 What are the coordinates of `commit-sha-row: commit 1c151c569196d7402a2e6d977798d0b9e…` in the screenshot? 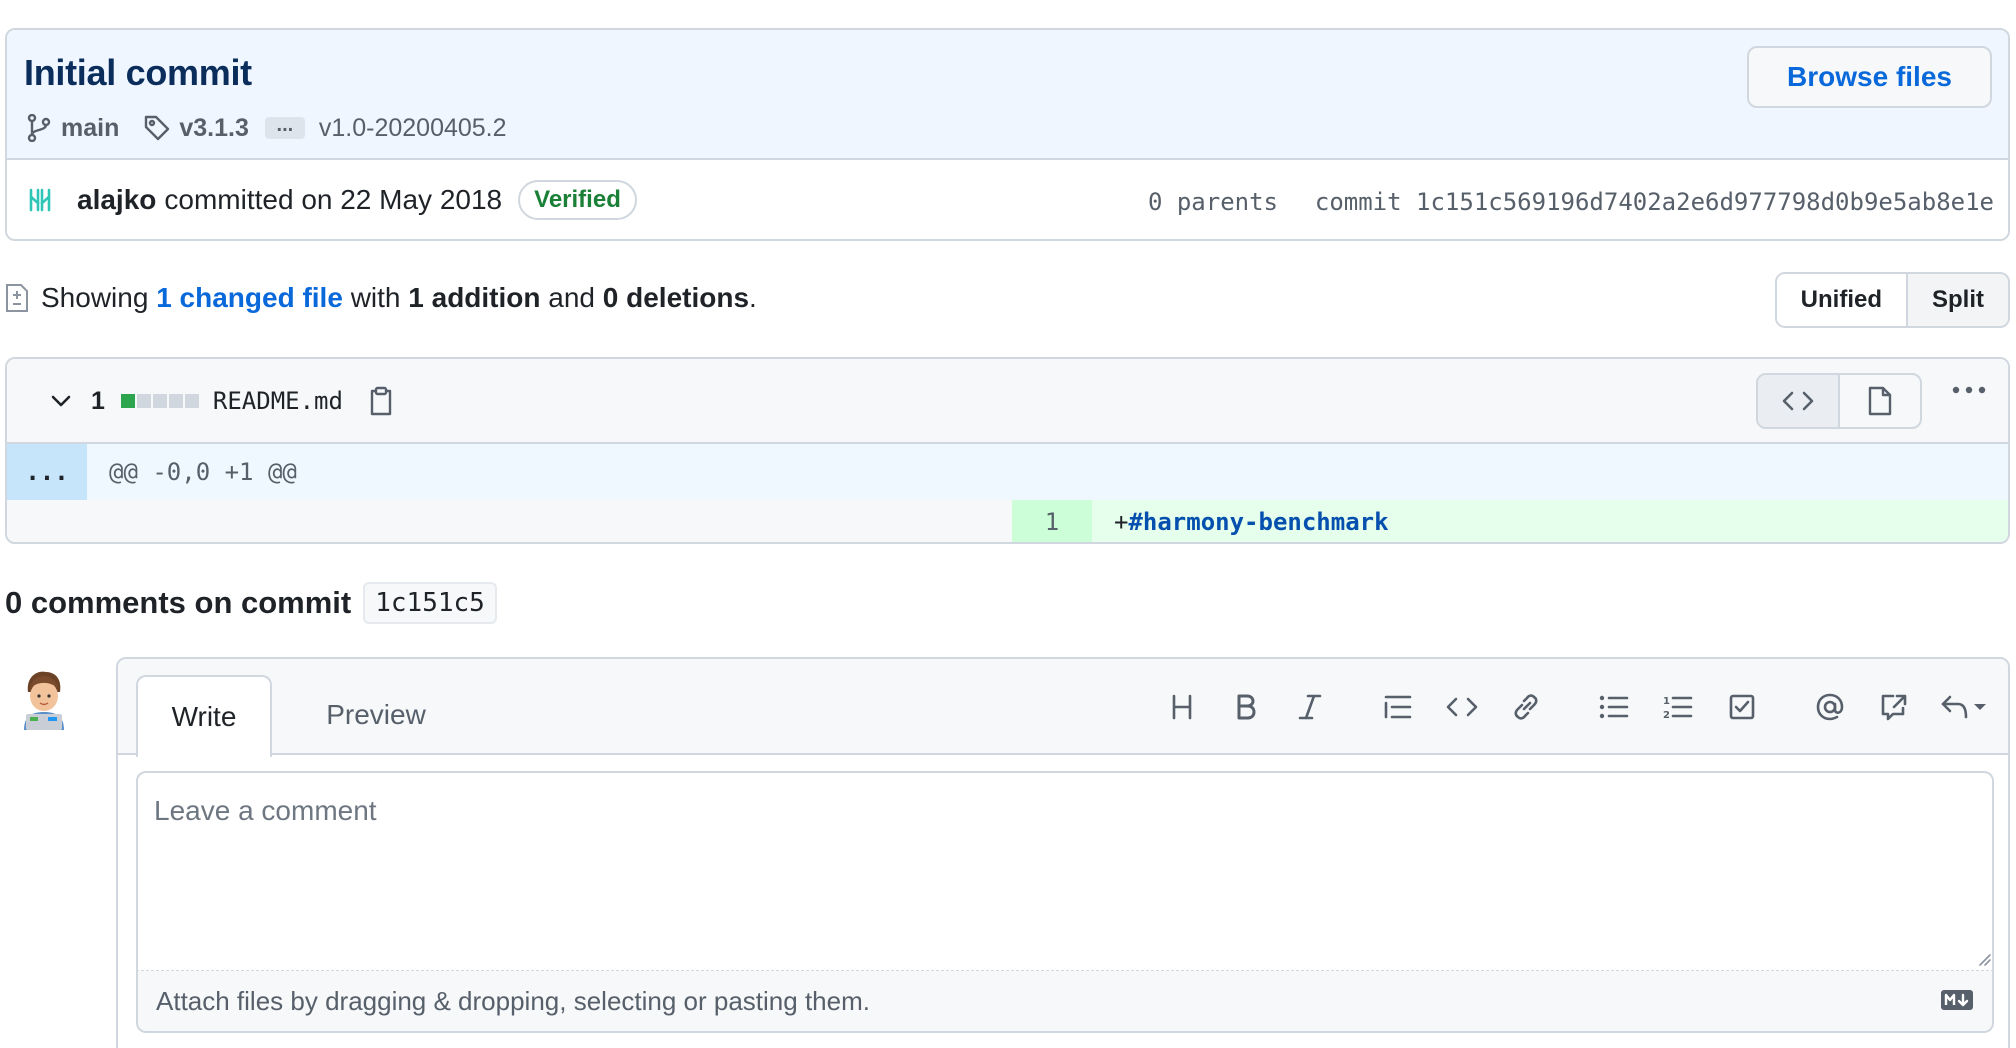 It's located at (1654, 202).